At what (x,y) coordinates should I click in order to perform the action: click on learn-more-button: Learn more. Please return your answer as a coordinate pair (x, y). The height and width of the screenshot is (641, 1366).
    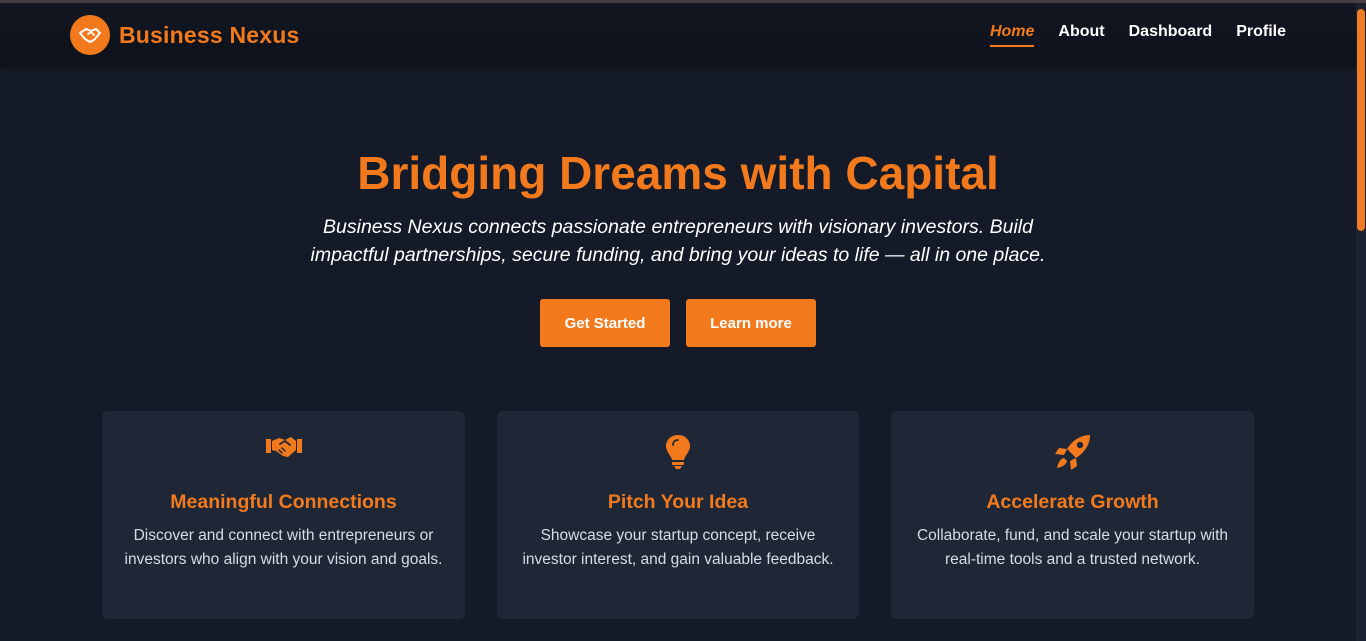
    Looking at the image, I should click on (751, 323).